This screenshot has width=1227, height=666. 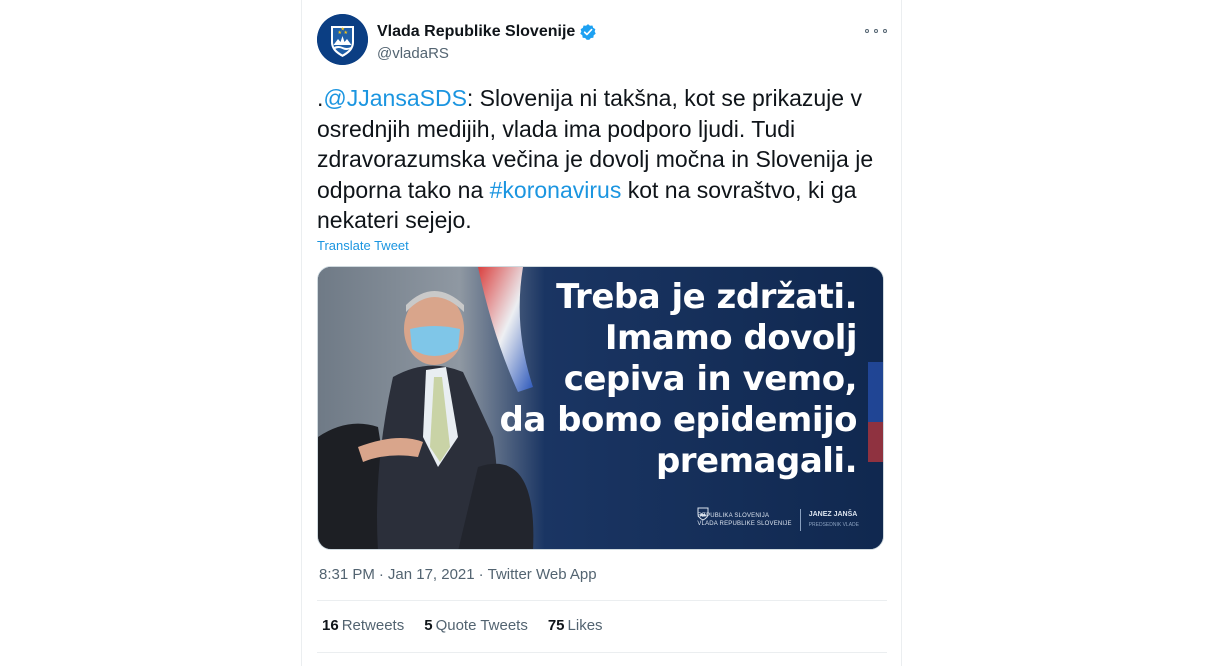 I want to click on mention-link: @JJansaSDS, so click(x=395, y=98).